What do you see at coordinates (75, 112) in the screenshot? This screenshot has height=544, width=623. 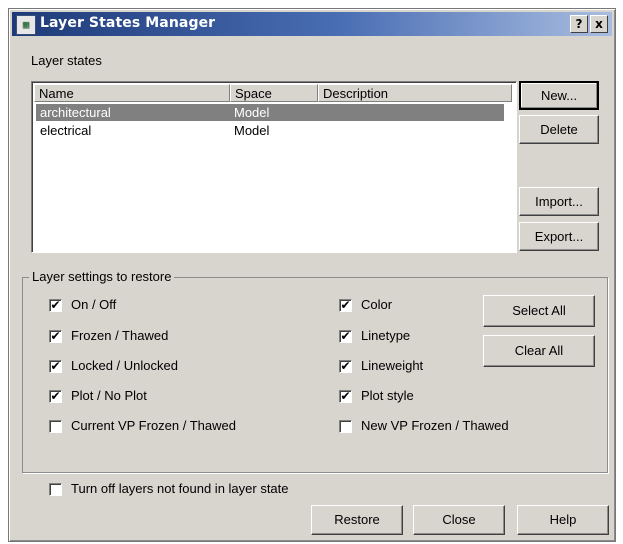 I see `row-name: architectural` at bounding box center [75, 112].